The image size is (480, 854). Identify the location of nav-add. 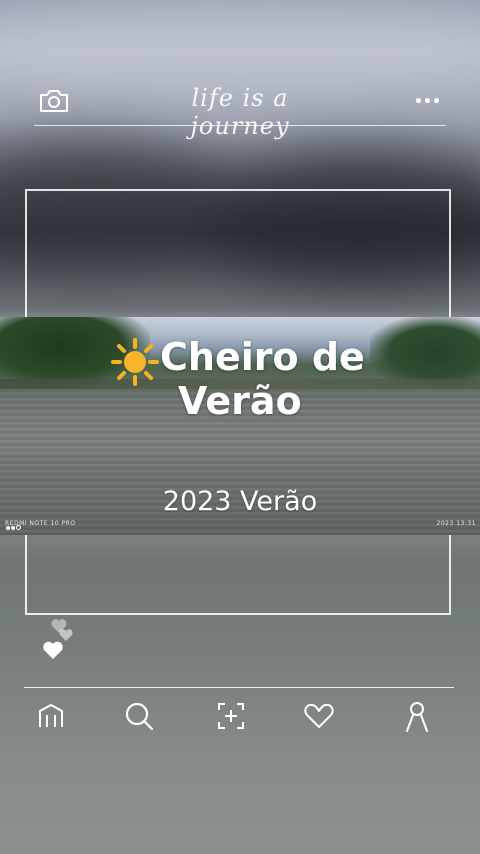
(231, 716).